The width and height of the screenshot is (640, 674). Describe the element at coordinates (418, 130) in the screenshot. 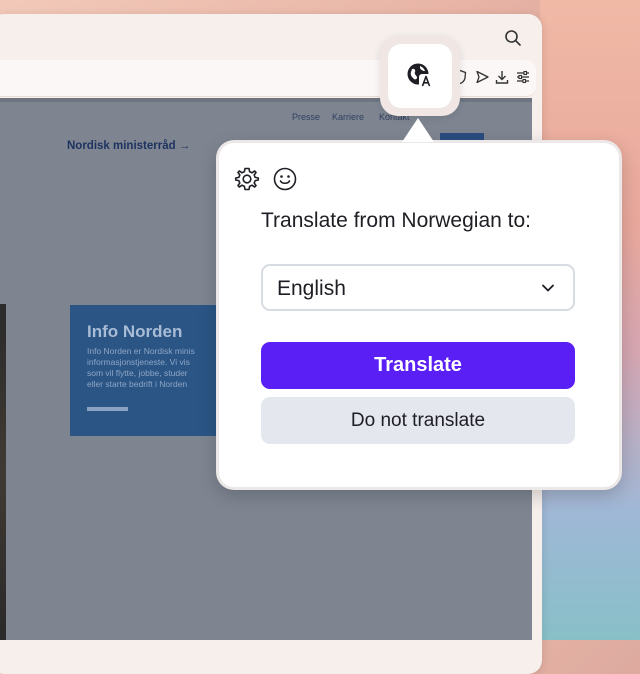

I see `popup-caret` at that location.